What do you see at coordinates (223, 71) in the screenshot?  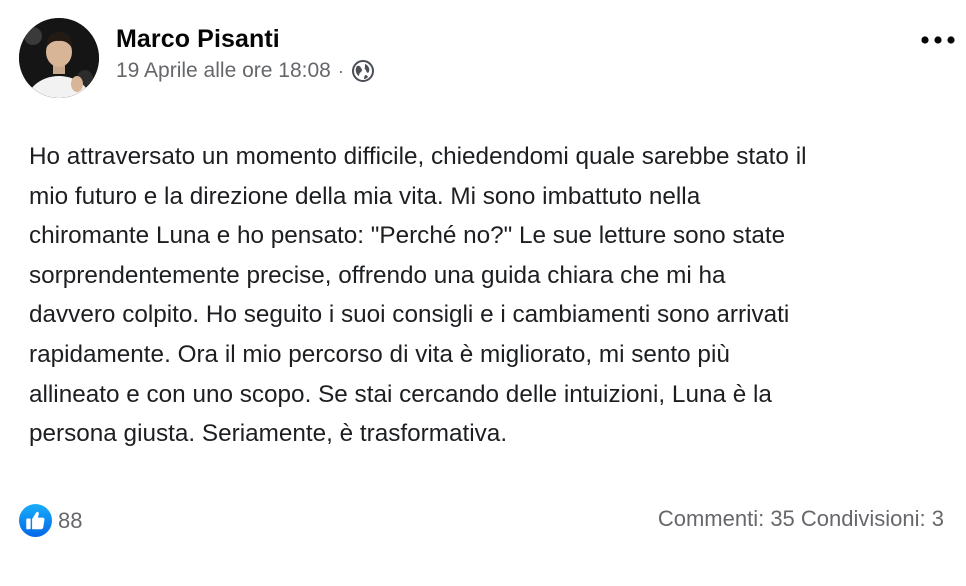 I see `post-timestamp: 19 Aprile alle ore 18:08` at bounding box center [223, 71].